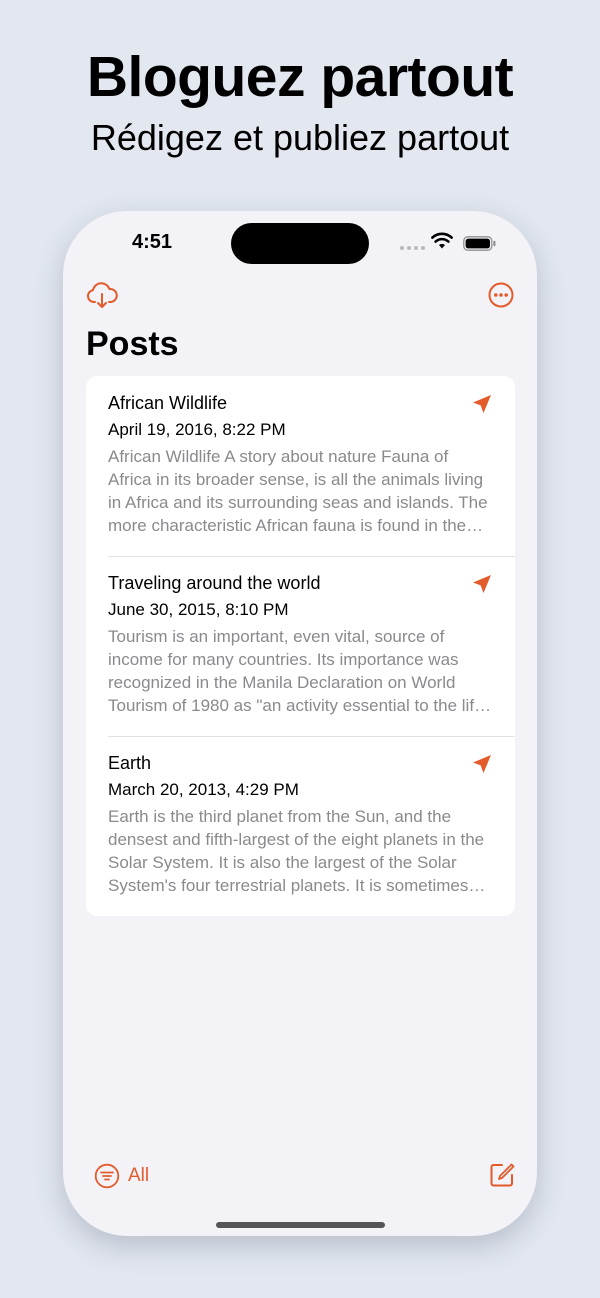 The width and height of the screenshot is (600, 1298). Describe the element at coordinates (107, 1176) in the screenshot. I see `filter-icon` at that location.